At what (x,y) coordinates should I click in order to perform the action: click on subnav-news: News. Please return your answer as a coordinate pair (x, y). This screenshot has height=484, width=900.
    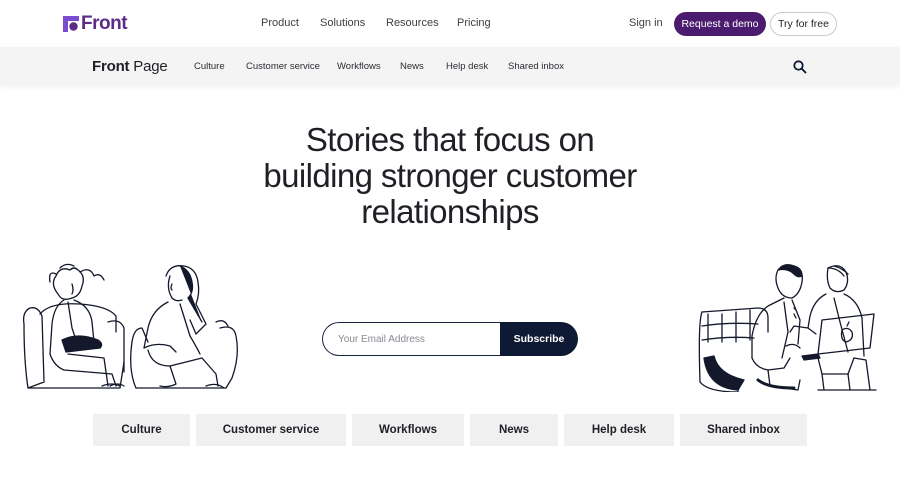
    Looking at the image, I should click on (412, 66).